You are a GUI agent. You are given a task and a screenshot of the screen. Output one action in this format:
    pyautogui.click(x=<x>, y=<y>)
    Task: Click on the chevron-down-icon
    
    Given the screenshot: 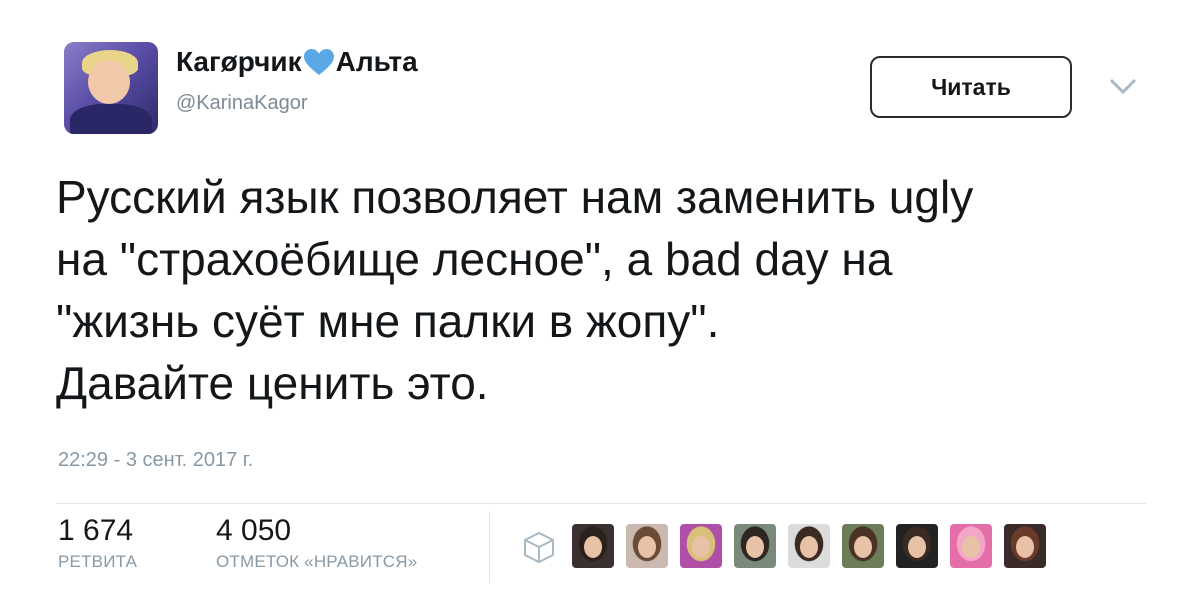 What is the action you would take?
    pyautogui.click(x=1123, y=86)
    